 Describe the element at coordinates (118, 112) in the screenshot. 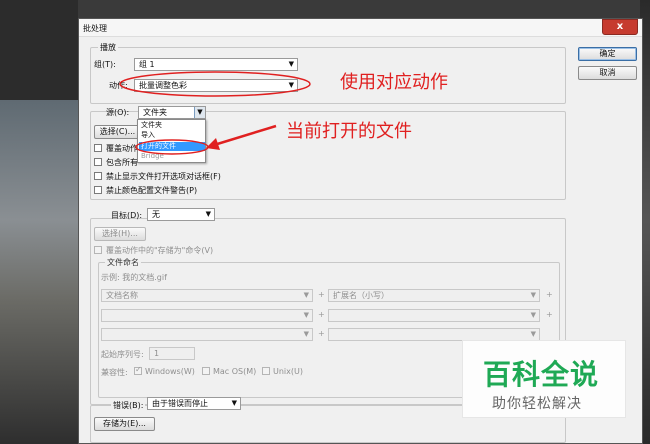

I see `source-label: 源(O):` at that location.